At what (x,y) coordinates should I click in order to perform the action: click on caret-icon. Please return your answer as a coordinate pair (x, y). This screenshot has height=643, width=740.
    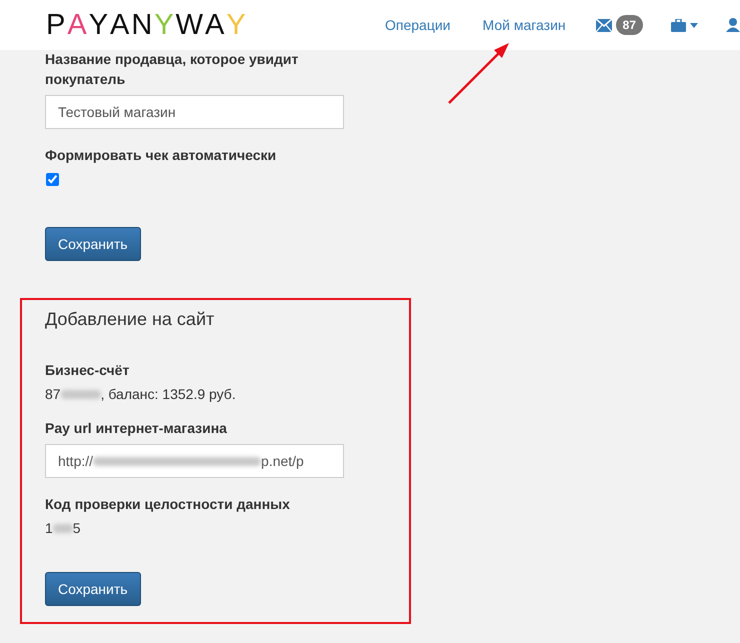
    Looking at the image, I should click on (694, 25).